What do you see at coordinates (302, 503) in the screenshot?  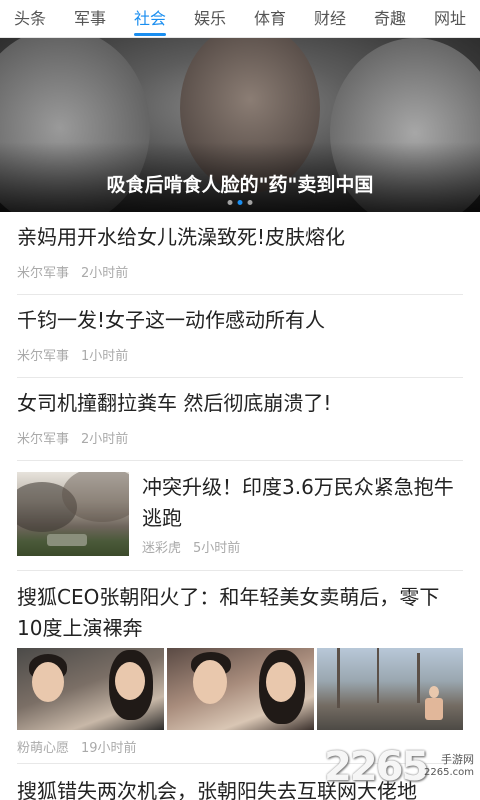 I see `news-title: 冲突升级！印度3.6万民众紧急抱牛逃跑` at bounding box center [302, 503].